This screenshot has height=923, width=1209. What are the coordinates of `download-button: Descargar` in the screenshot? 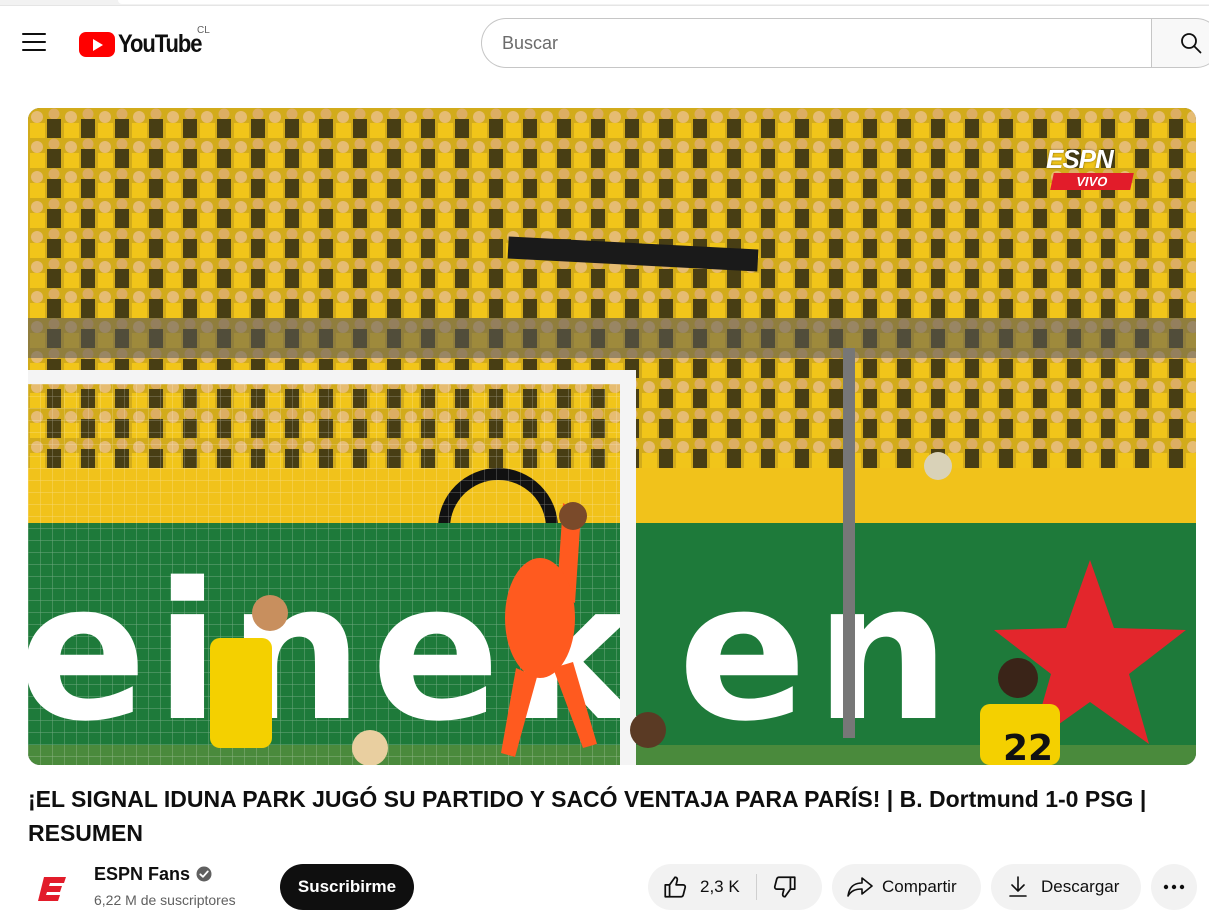 It's located at (1066, 887).